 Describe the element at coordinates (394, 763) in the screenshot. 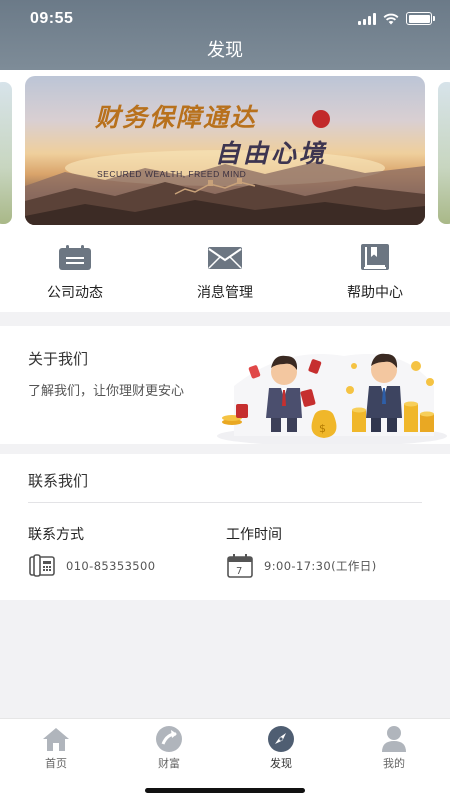

I see `tab-label-mine: 我的` at that location.